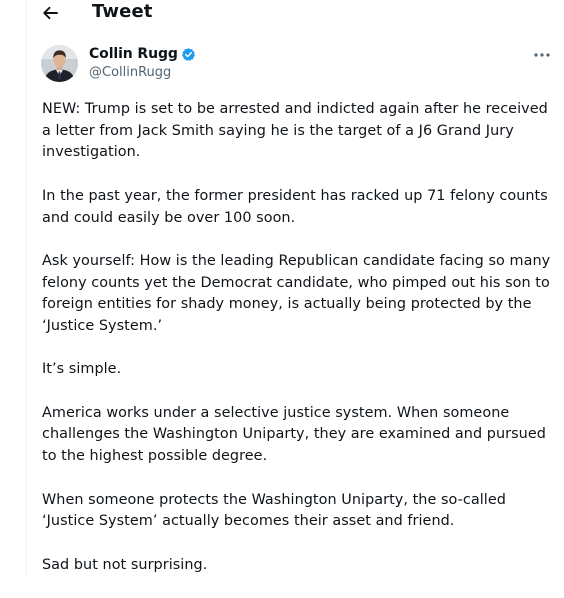 Image resolution: width=564 pixels, height=598 pixels. What do you see at coordinates (188, 54) in the screenshot?
I see `verified-badge-icon` at bounding box center [188, 54].